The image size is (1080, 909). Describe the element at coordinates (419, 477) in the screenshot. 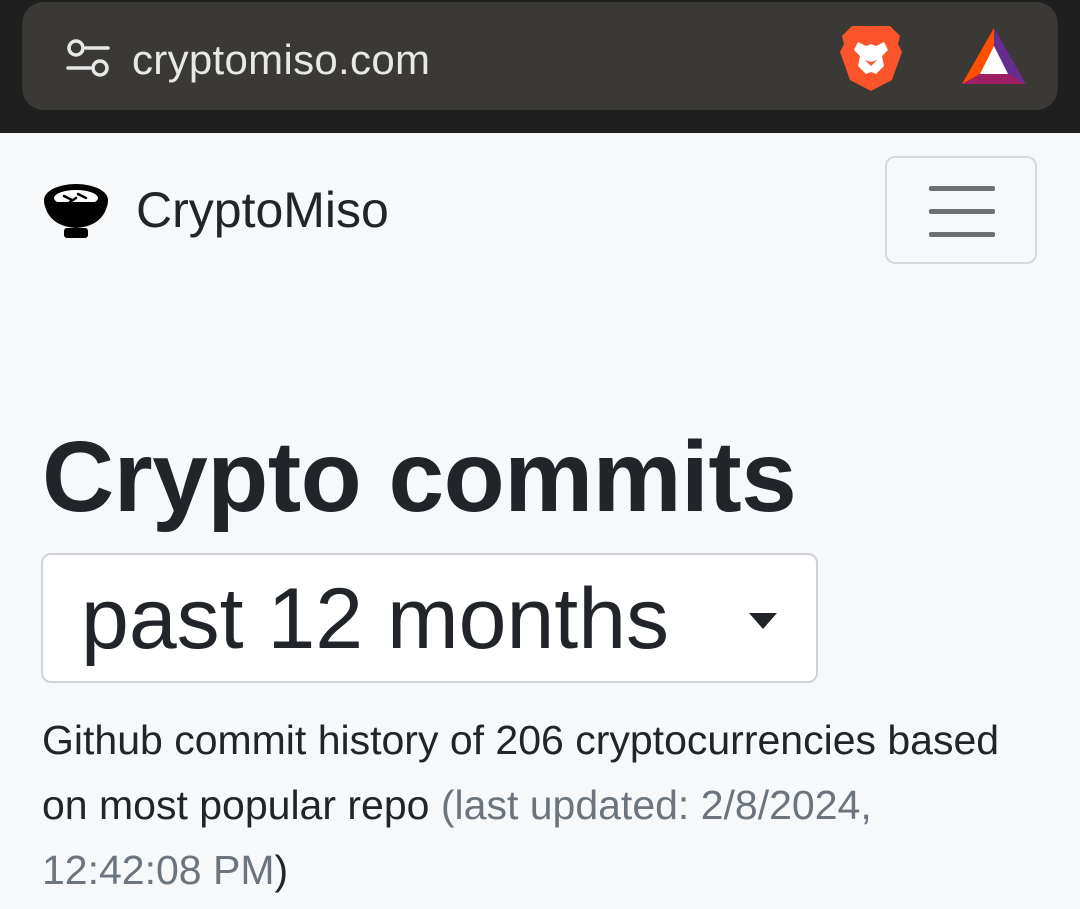

I see `page-title: Crypto commits` at that location.